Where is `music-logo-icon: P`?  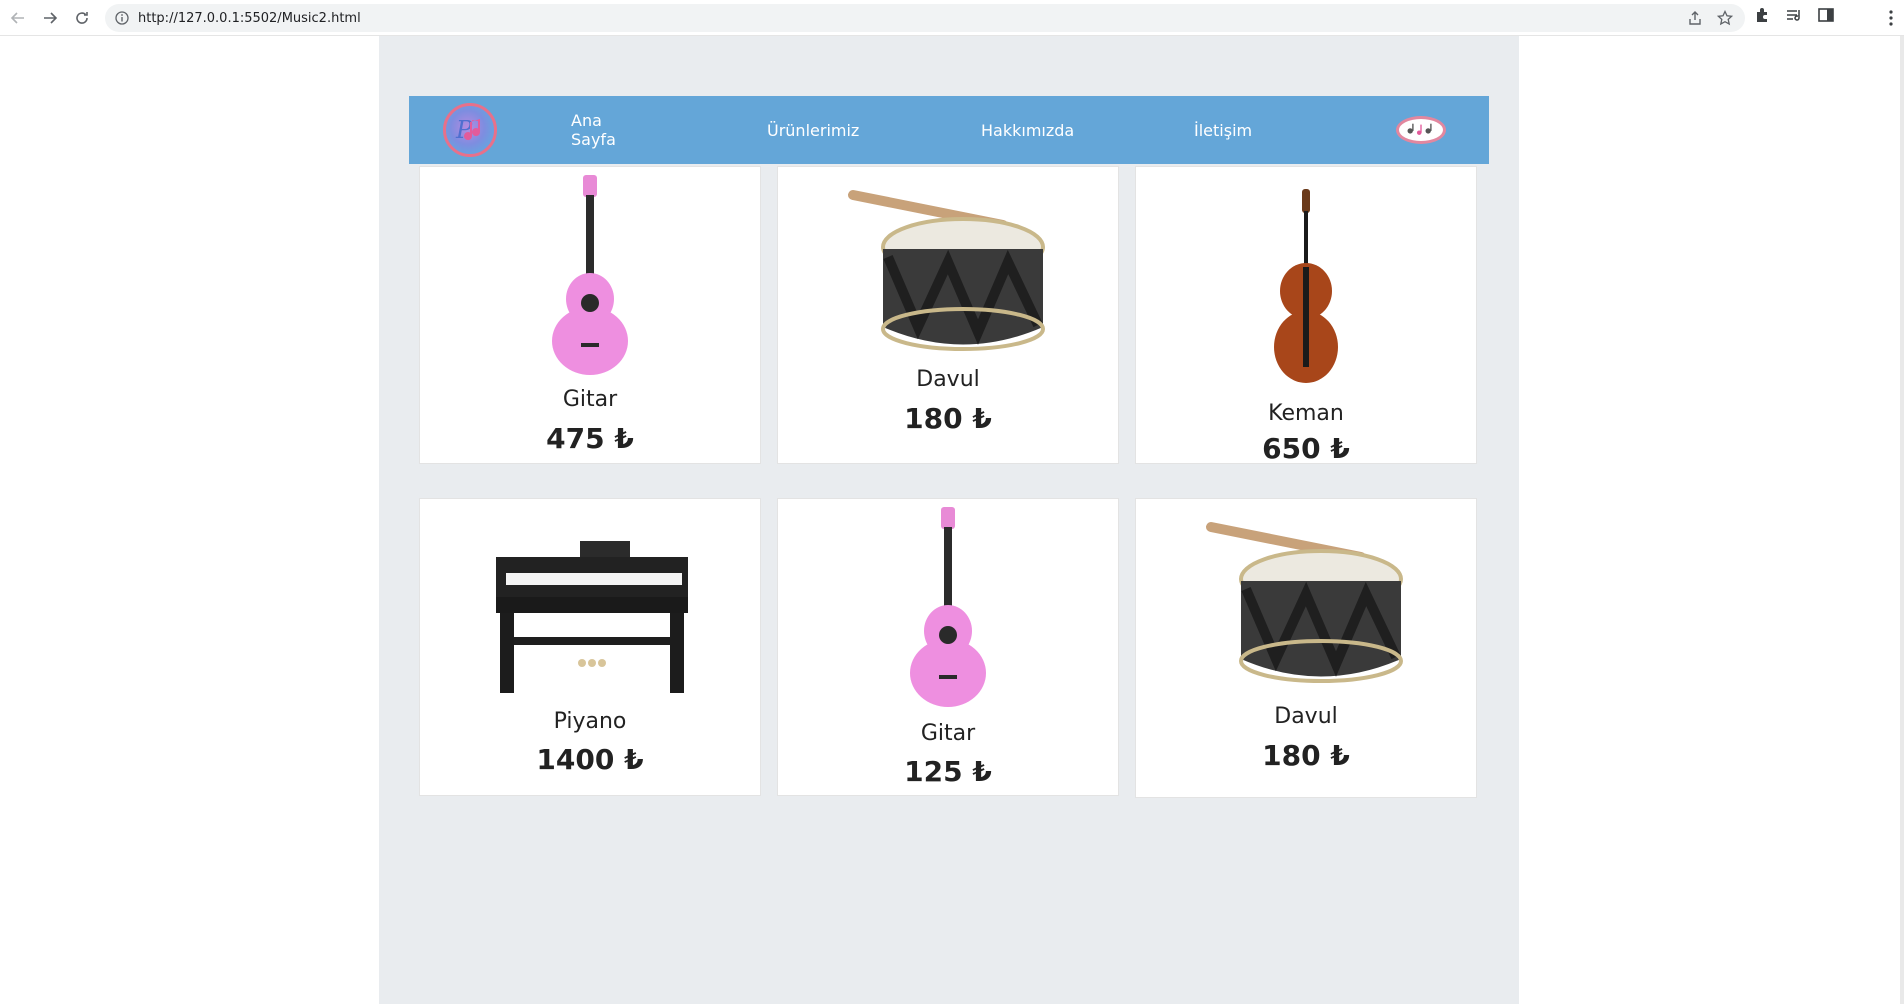 music-logo-icon: P is located at coordinates (470, 130).